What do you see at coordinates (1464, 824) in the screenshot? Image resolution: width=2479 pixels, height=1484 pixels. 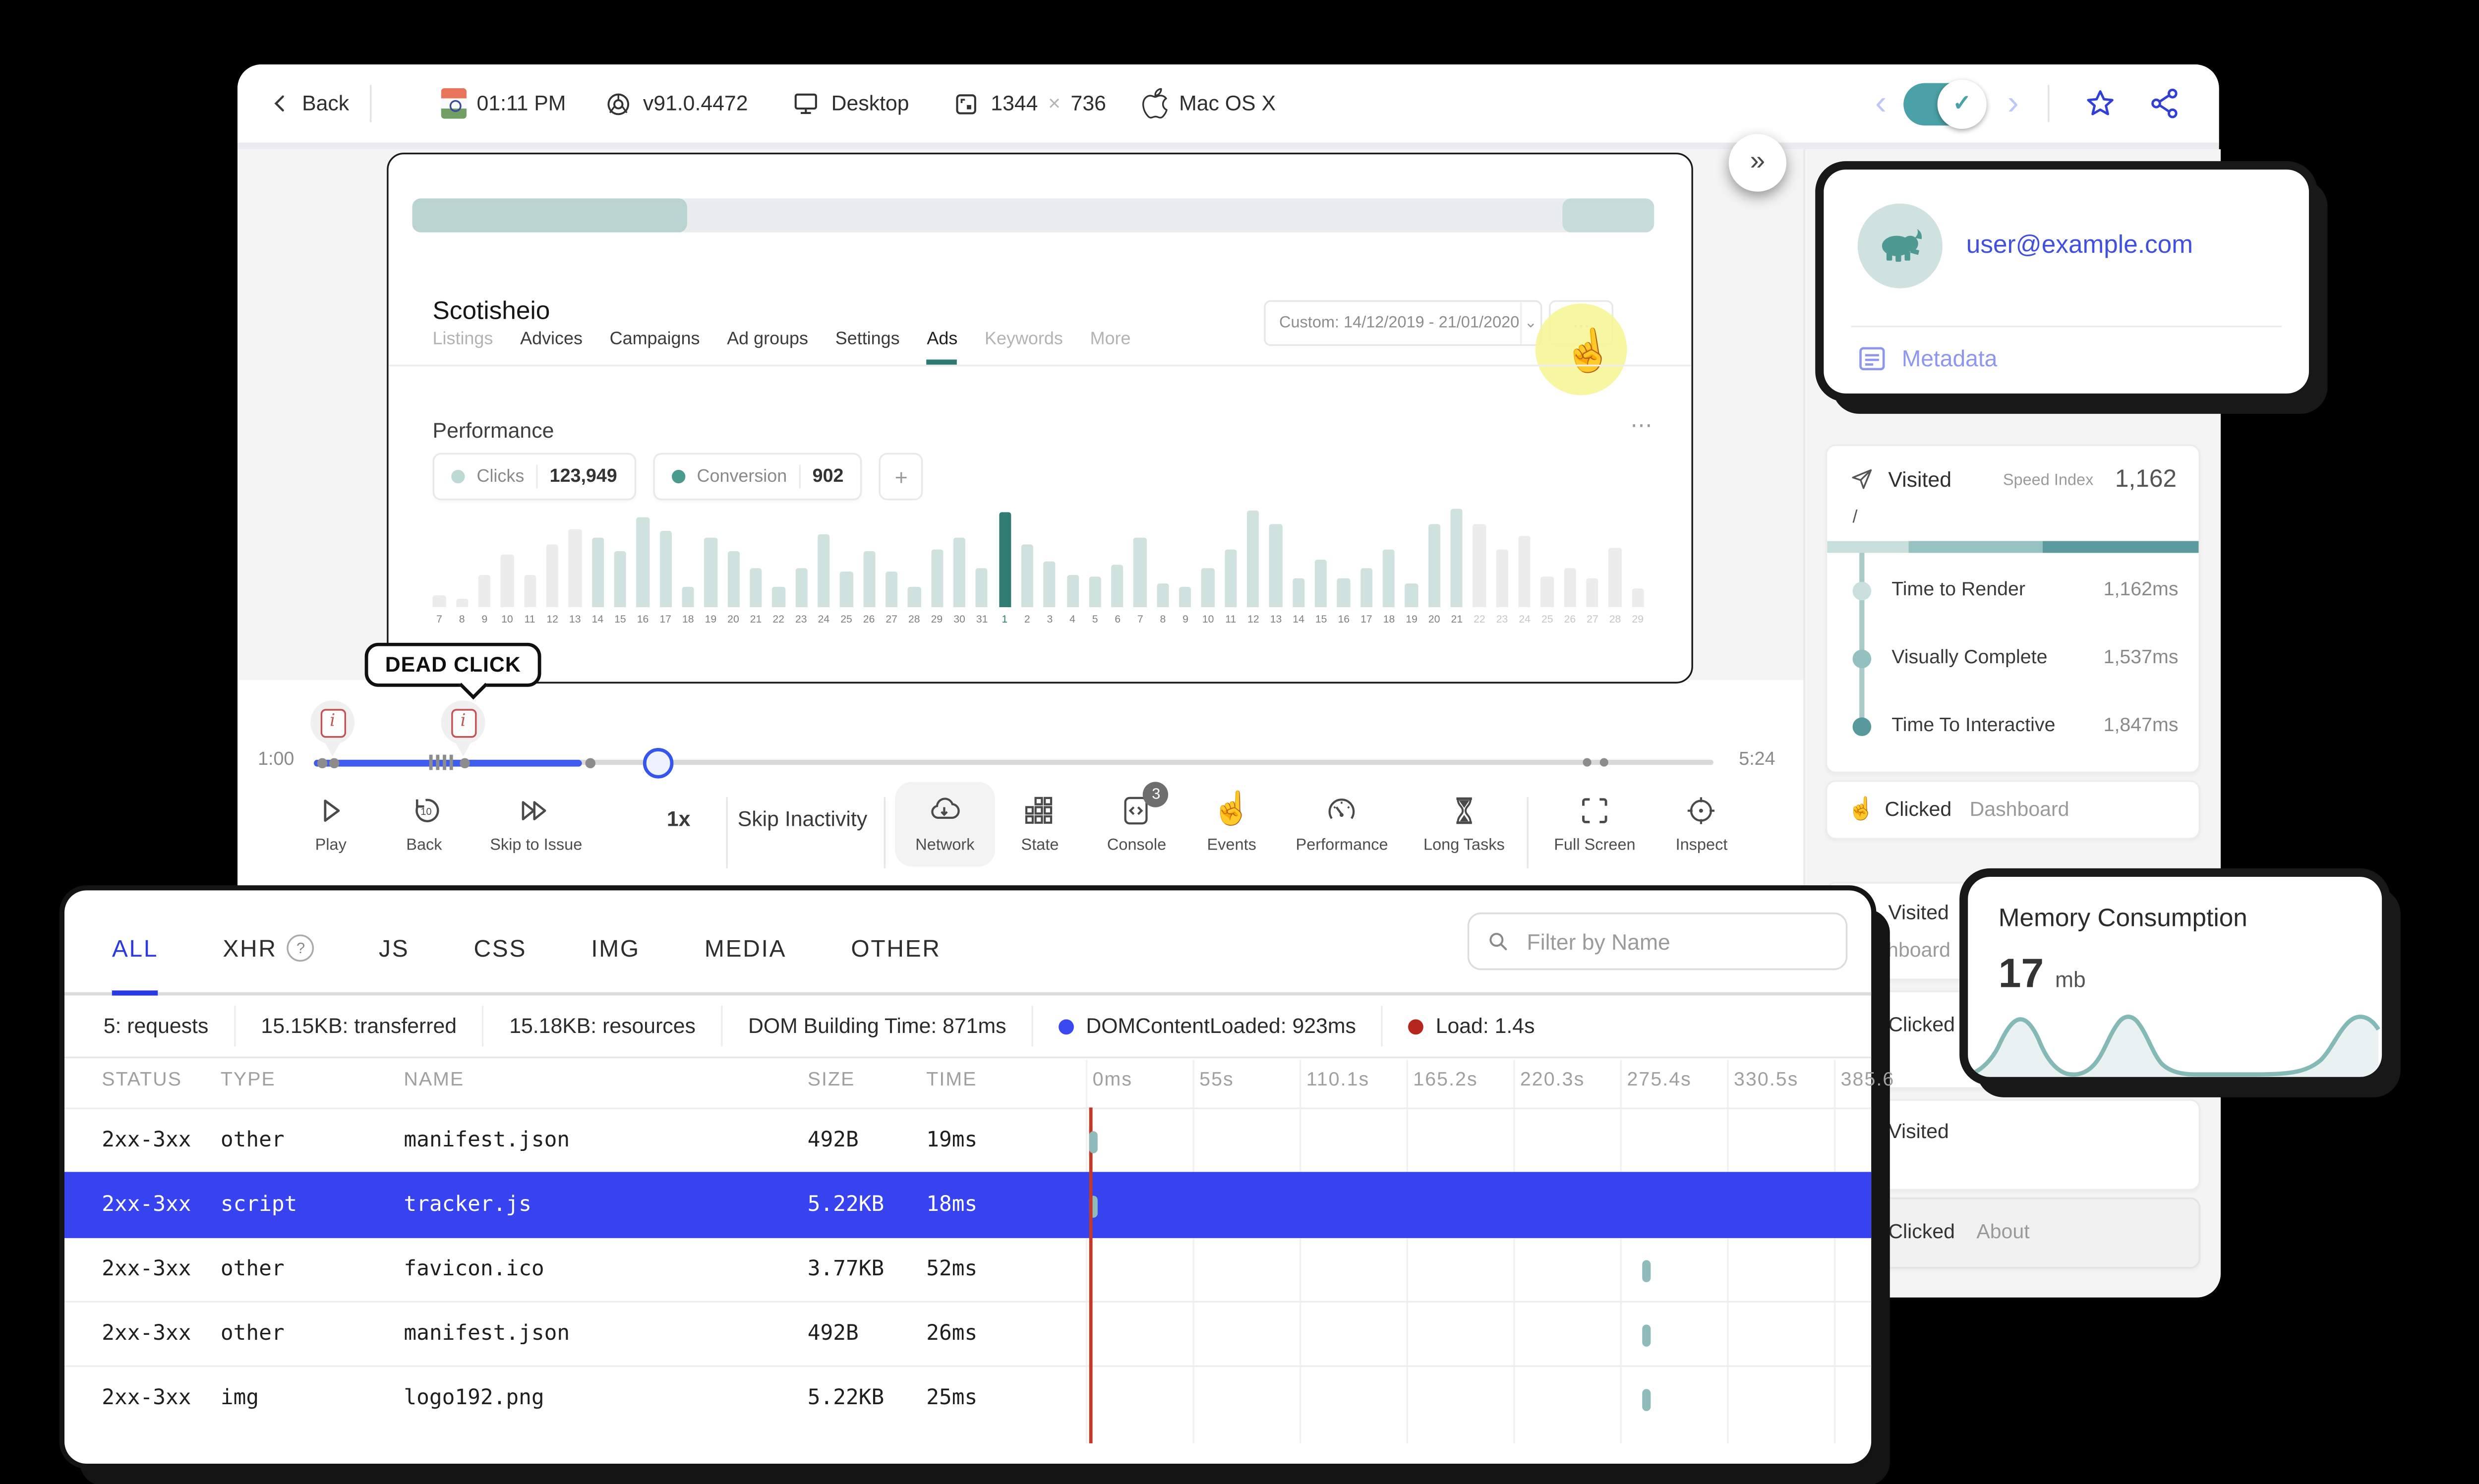 I see `long-tasks-panel-button: Long Tasks` at bounding box center [1464, 824].